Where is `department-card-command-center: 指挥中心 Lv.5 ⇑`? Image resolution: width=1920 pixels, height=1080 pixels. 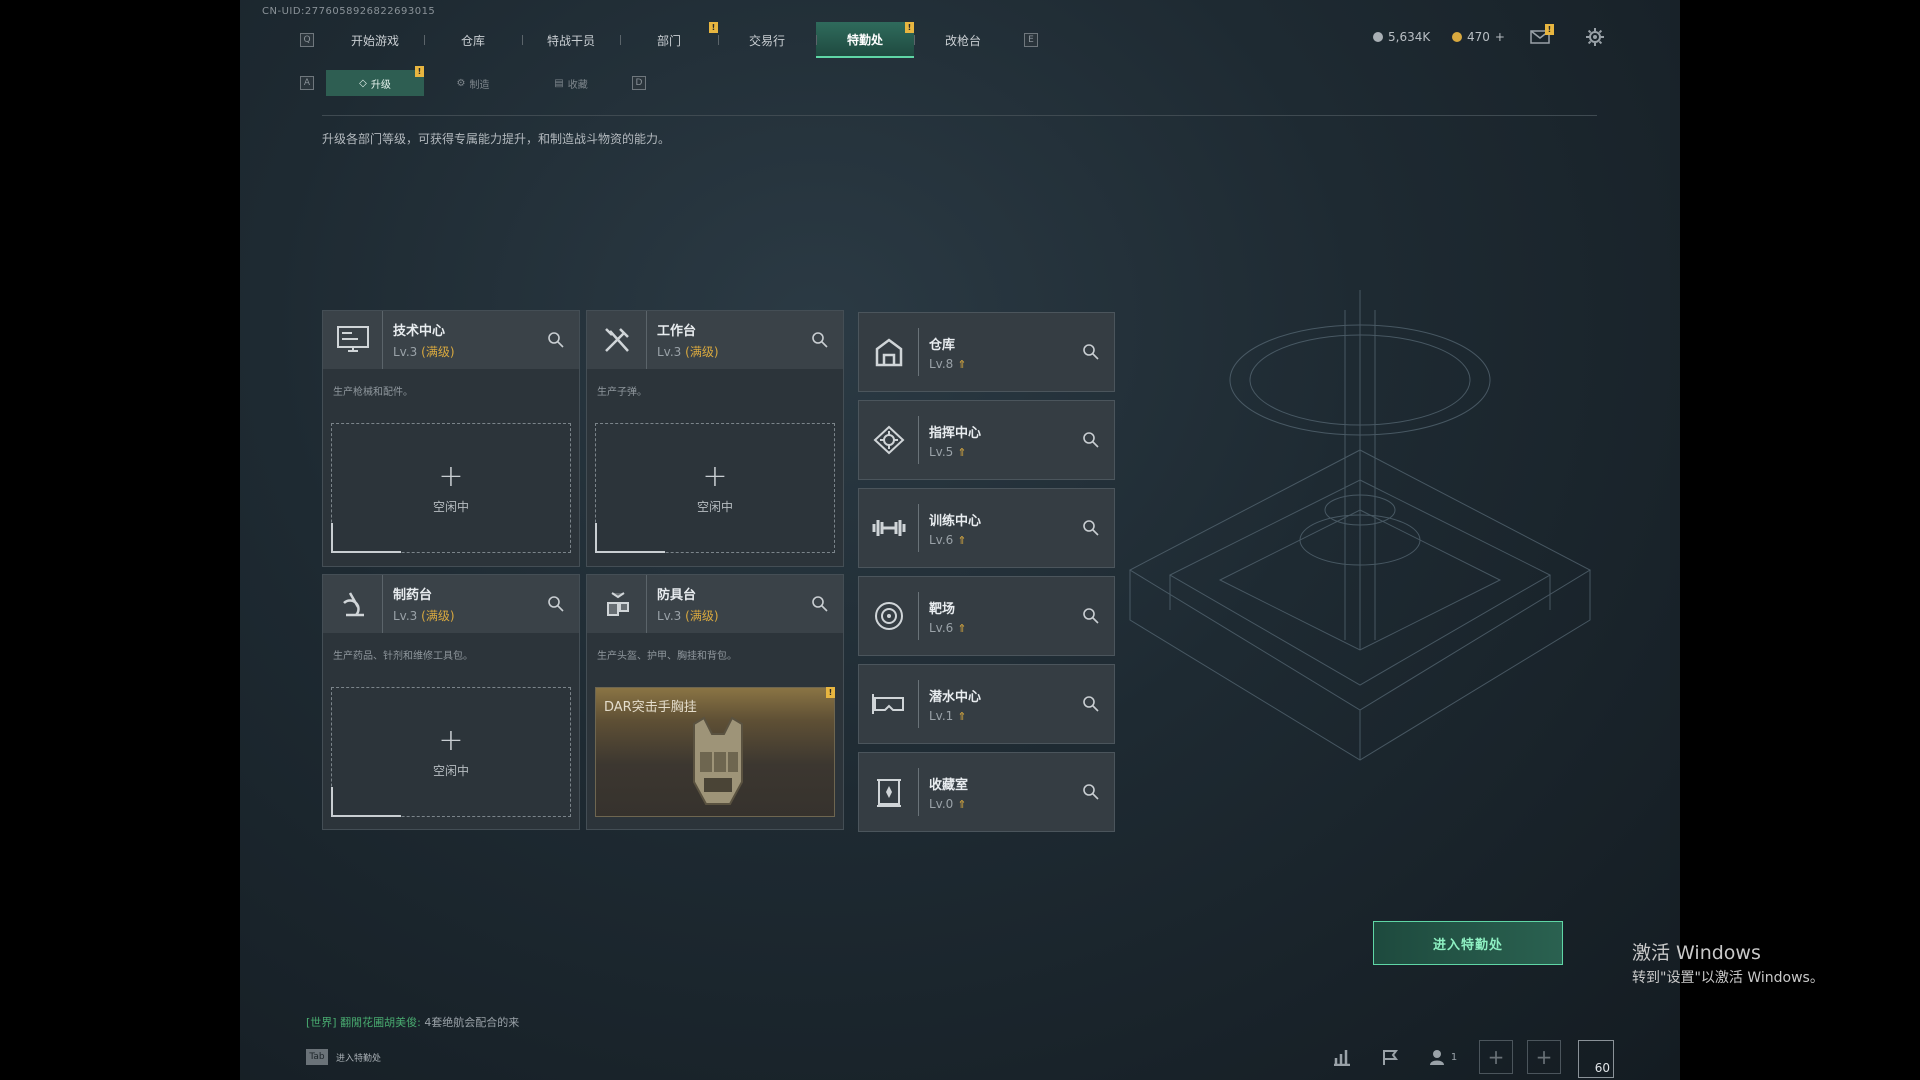
department-card-command-center: 指挥中心 Lv.5 ⇑ is located at coordinates (986, 440).